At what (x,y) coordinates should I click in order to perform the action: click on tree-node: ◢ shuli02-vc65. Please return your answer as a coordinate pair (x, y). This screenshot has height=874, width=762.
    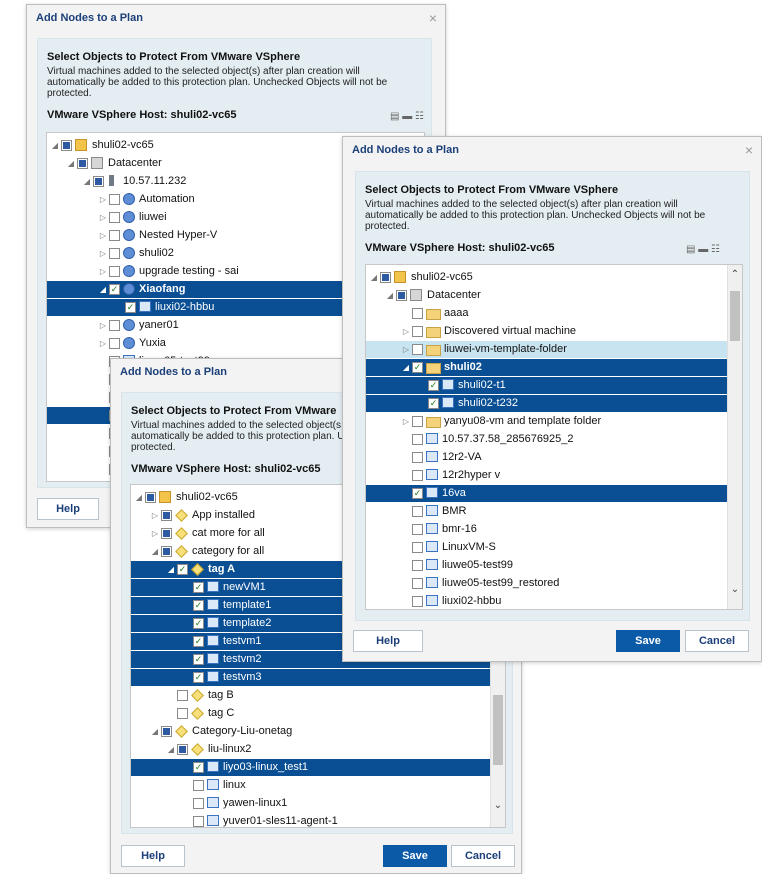
    Looking at the image, I should click on (554, 277).